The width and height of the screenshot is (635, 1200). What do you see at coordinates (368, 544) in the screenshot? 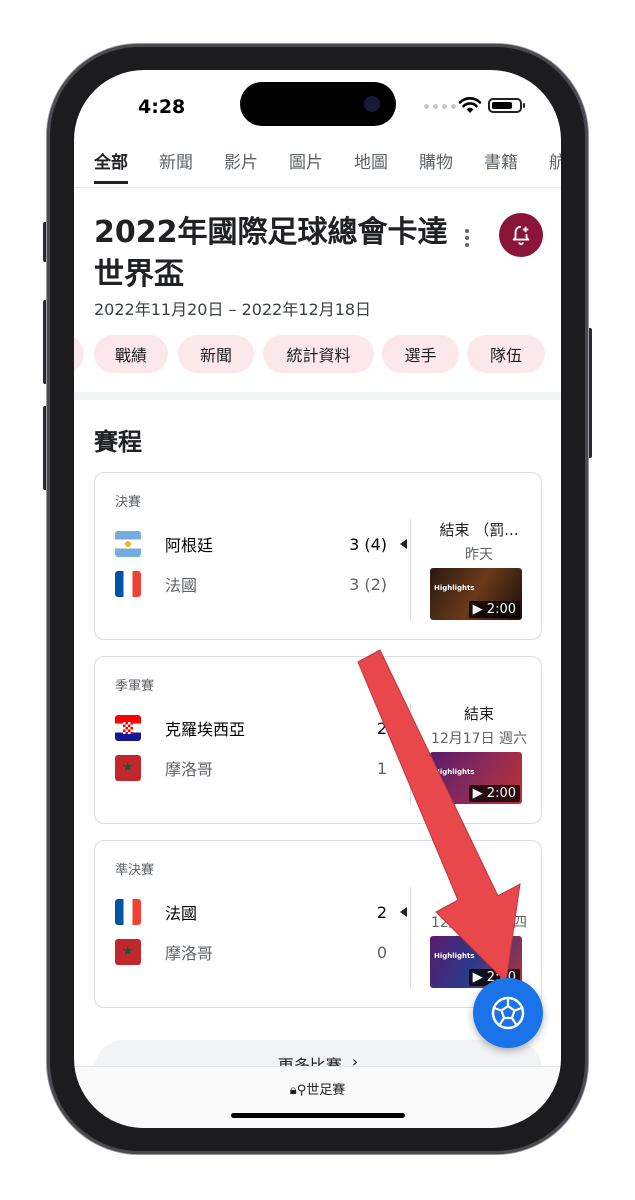
I see `team-score: 3 (4)` at bounding box center [368, 544].